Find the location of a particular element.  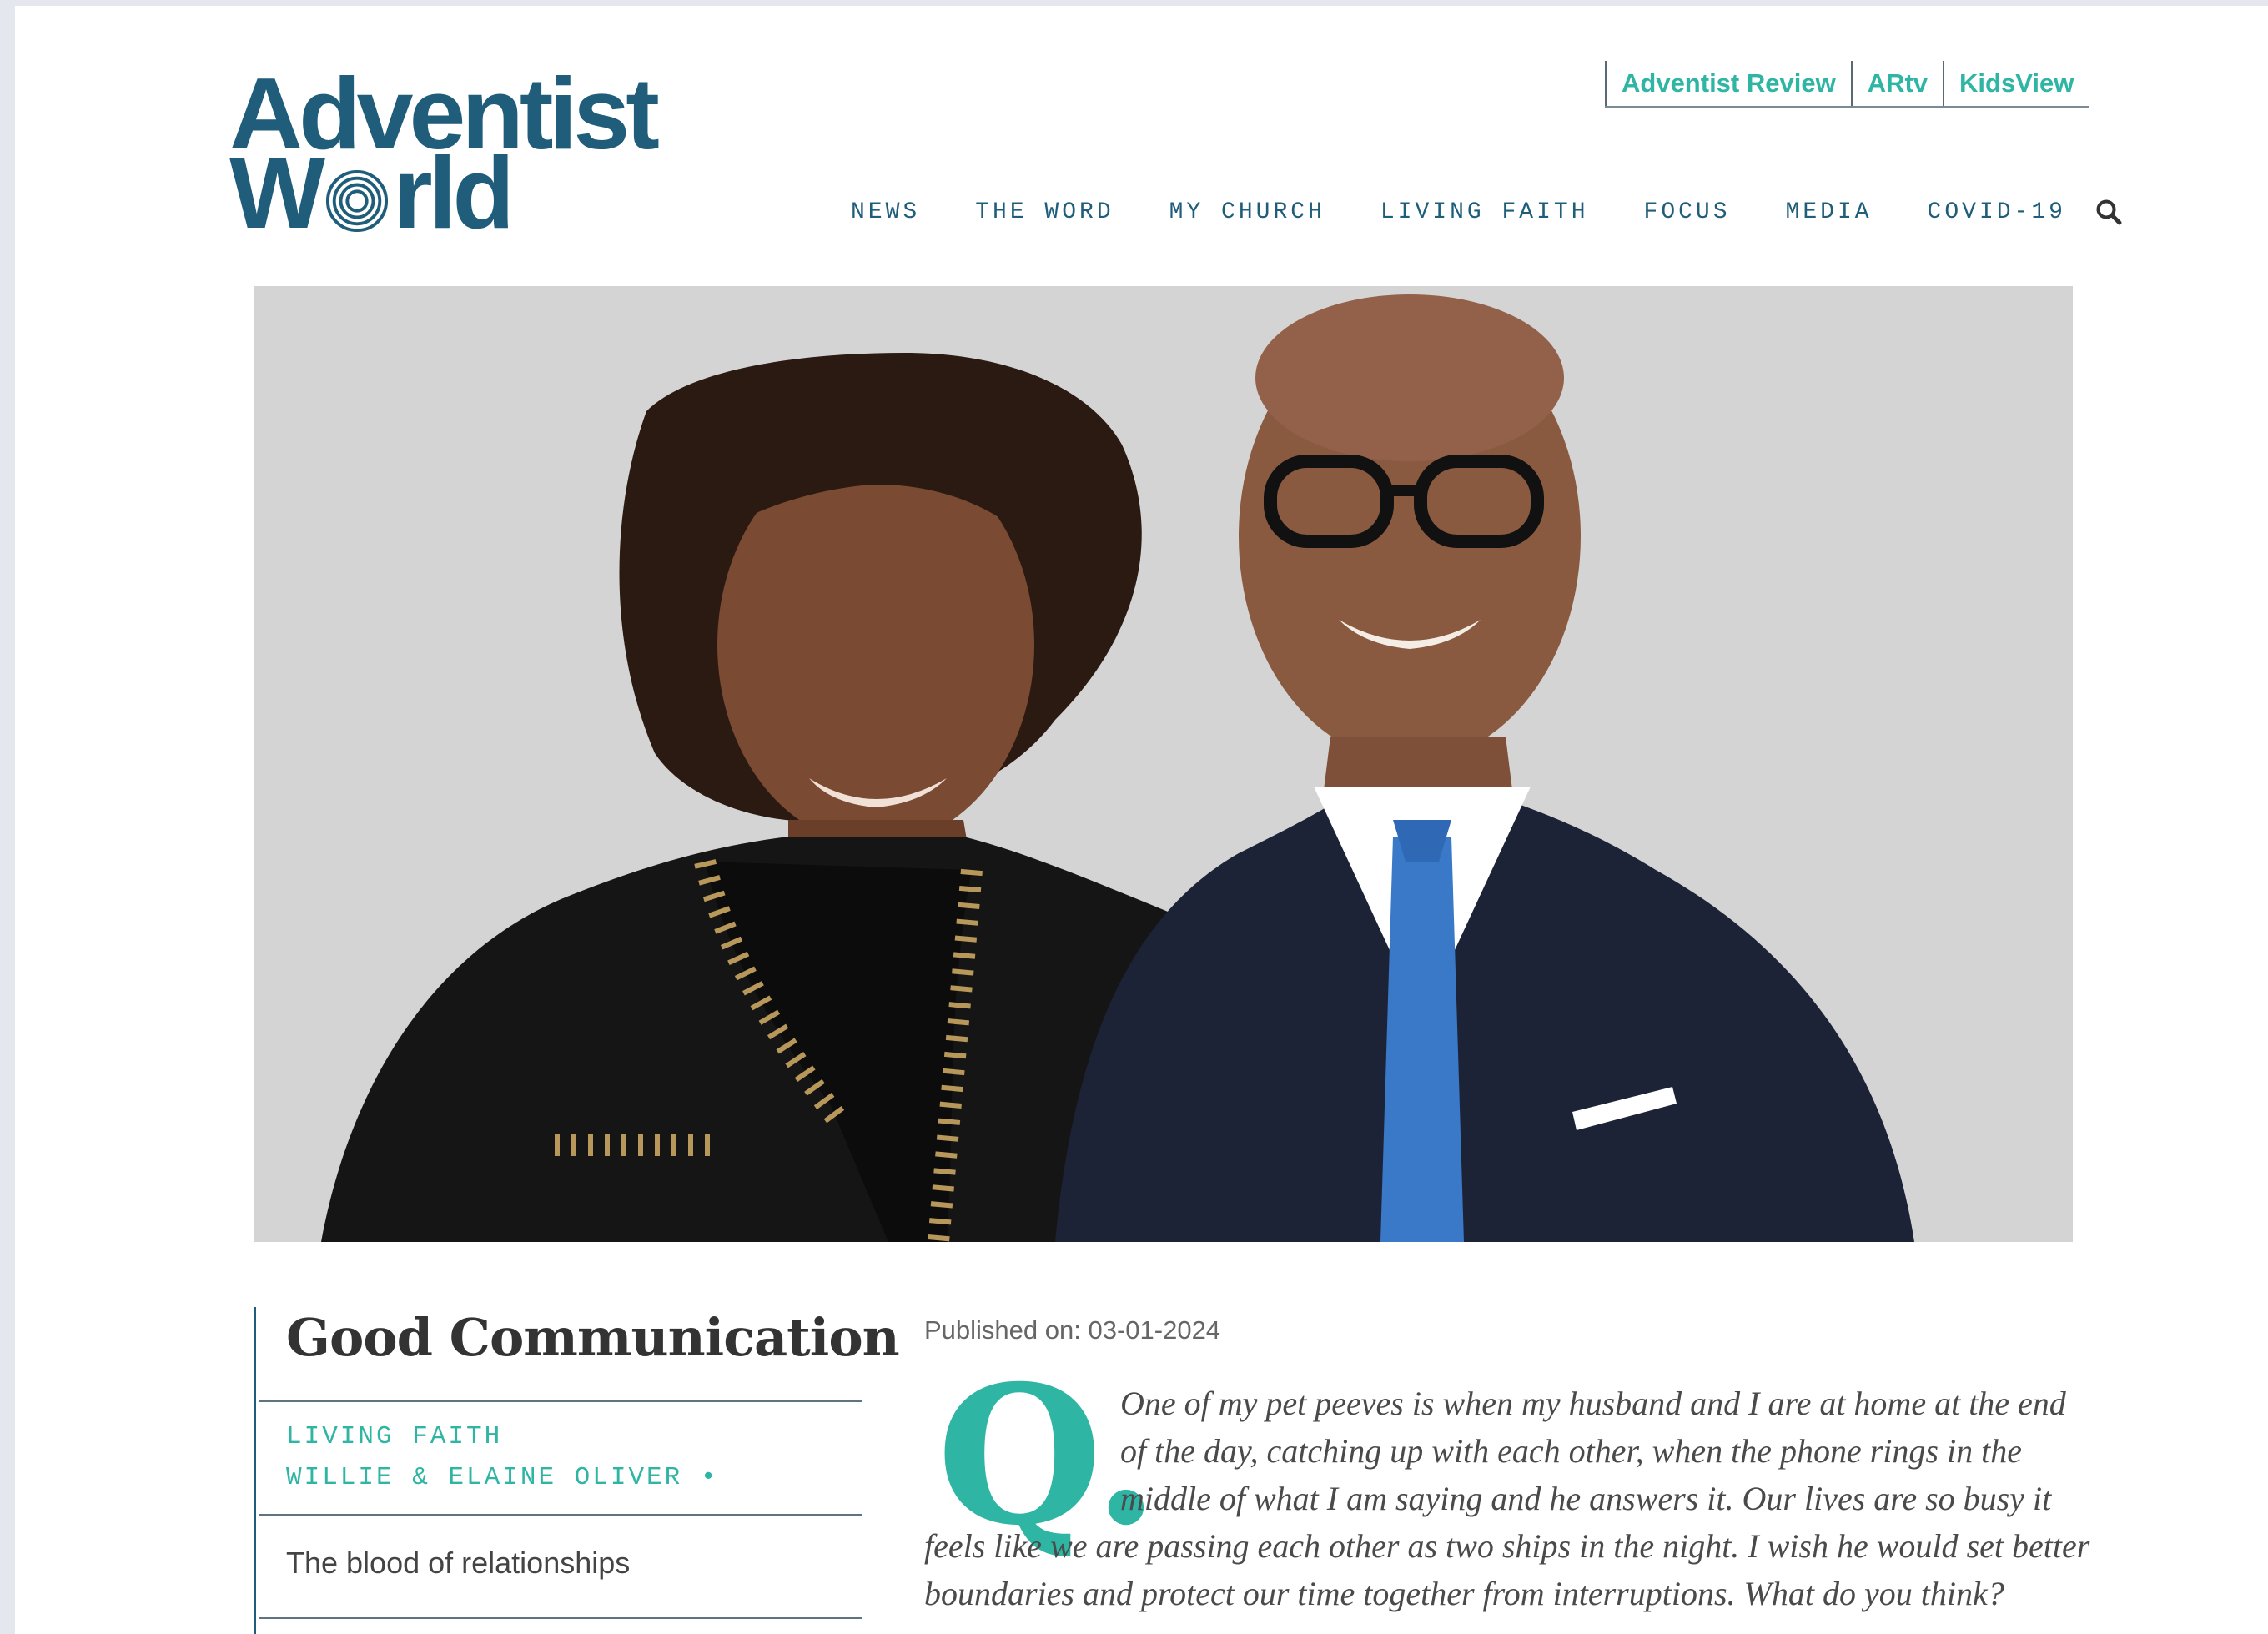

site-logo: Adventist W rld is located at coordinates (462, 150).